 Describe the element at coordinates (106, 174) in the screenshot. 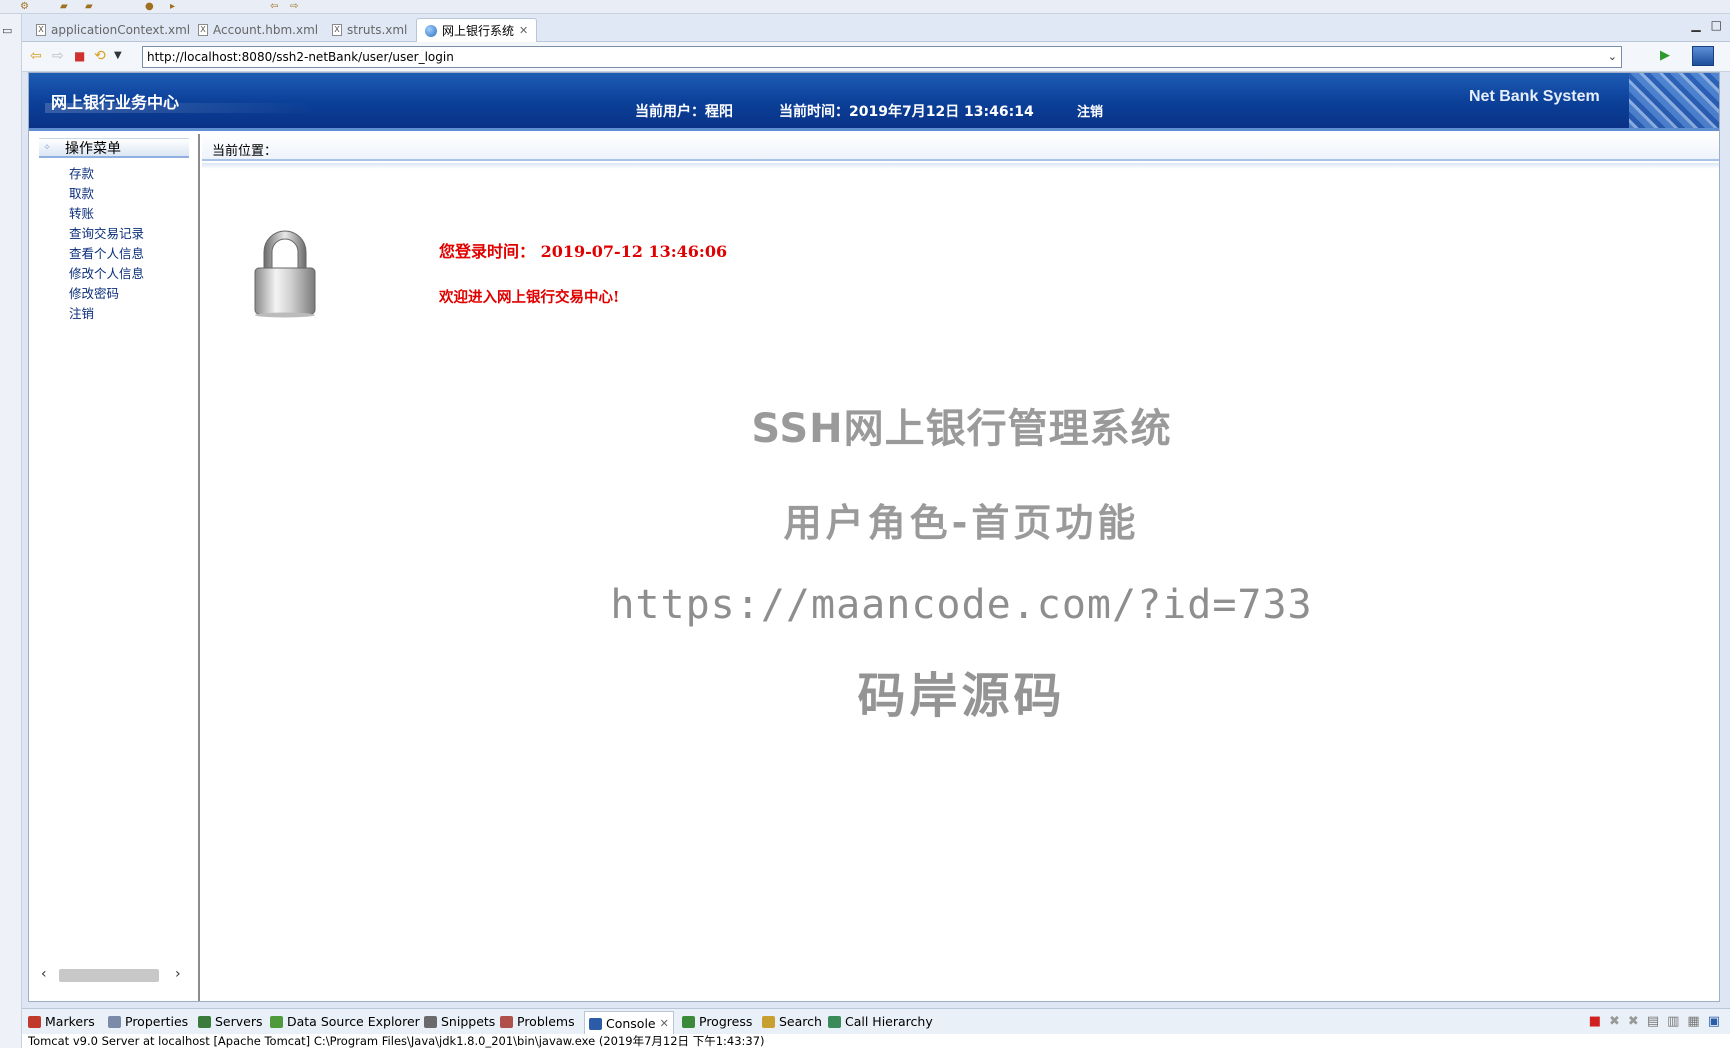

I see `menu-item-deposit: 存款` at that location.